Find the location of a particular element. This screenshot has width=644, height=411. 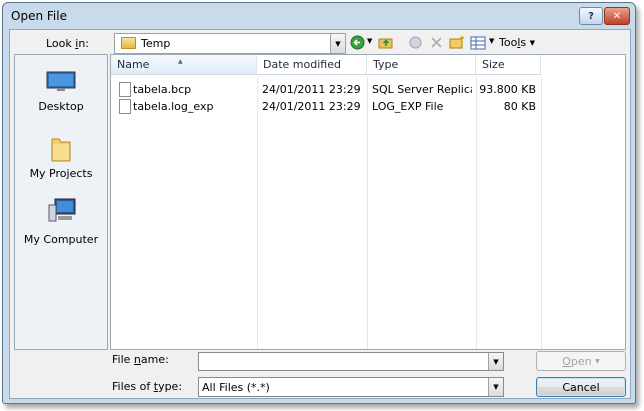

new-folder-button is located at coordinates (457, 42).